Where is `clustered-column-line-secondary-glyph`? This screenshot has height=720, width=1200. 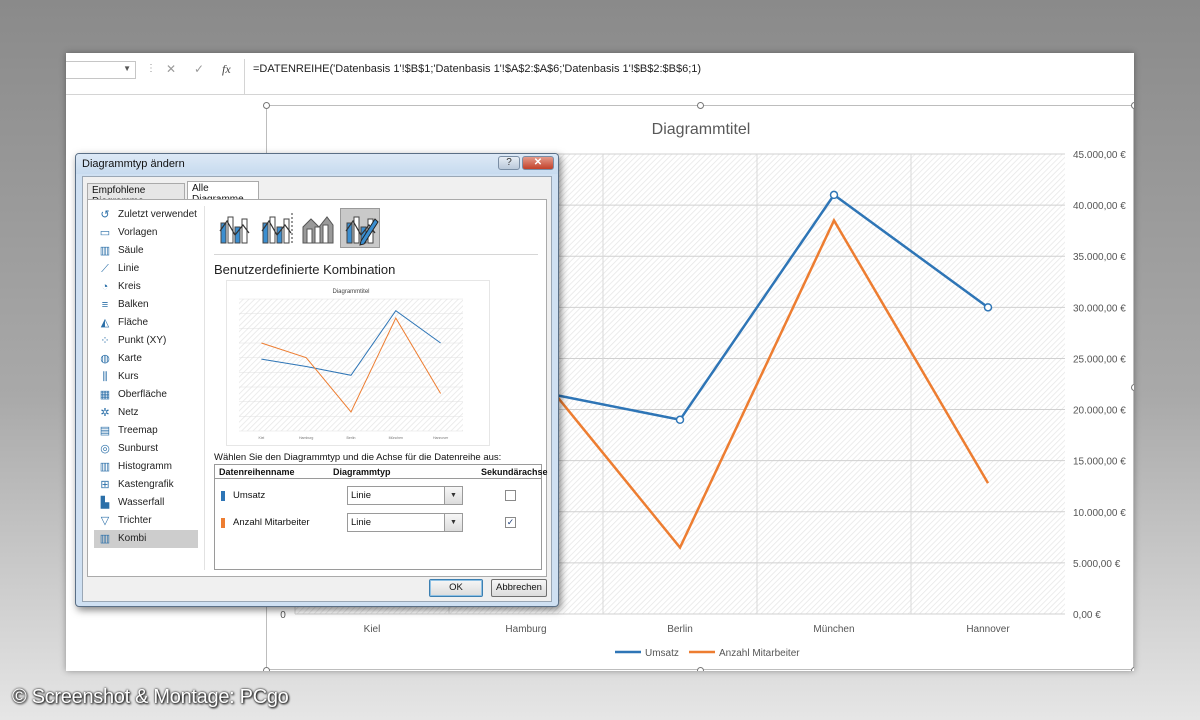 clustered-column-line-secondary-glyph is located at coordinates (277, 228).